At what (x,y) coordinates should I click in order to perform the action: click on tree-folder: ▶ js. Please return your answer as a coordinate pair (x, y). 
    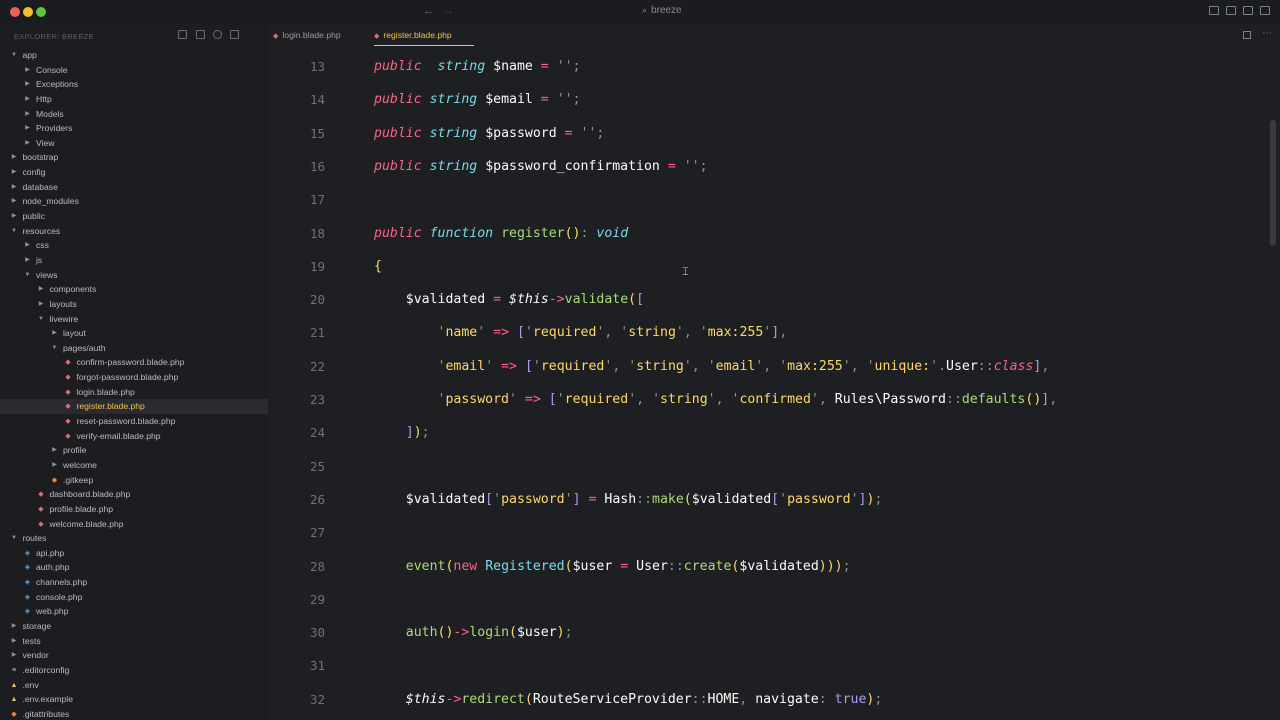
    Looking at the image, I should click on (134, 260).